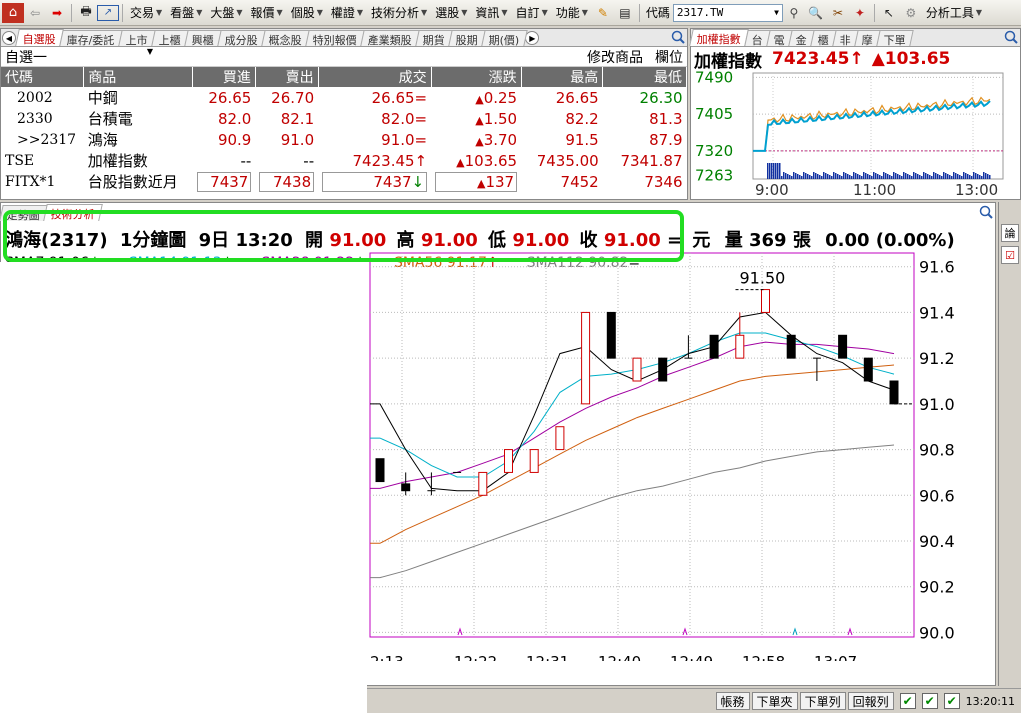  I want to click on group-select: 自選一 ▼, so click(79, 57).